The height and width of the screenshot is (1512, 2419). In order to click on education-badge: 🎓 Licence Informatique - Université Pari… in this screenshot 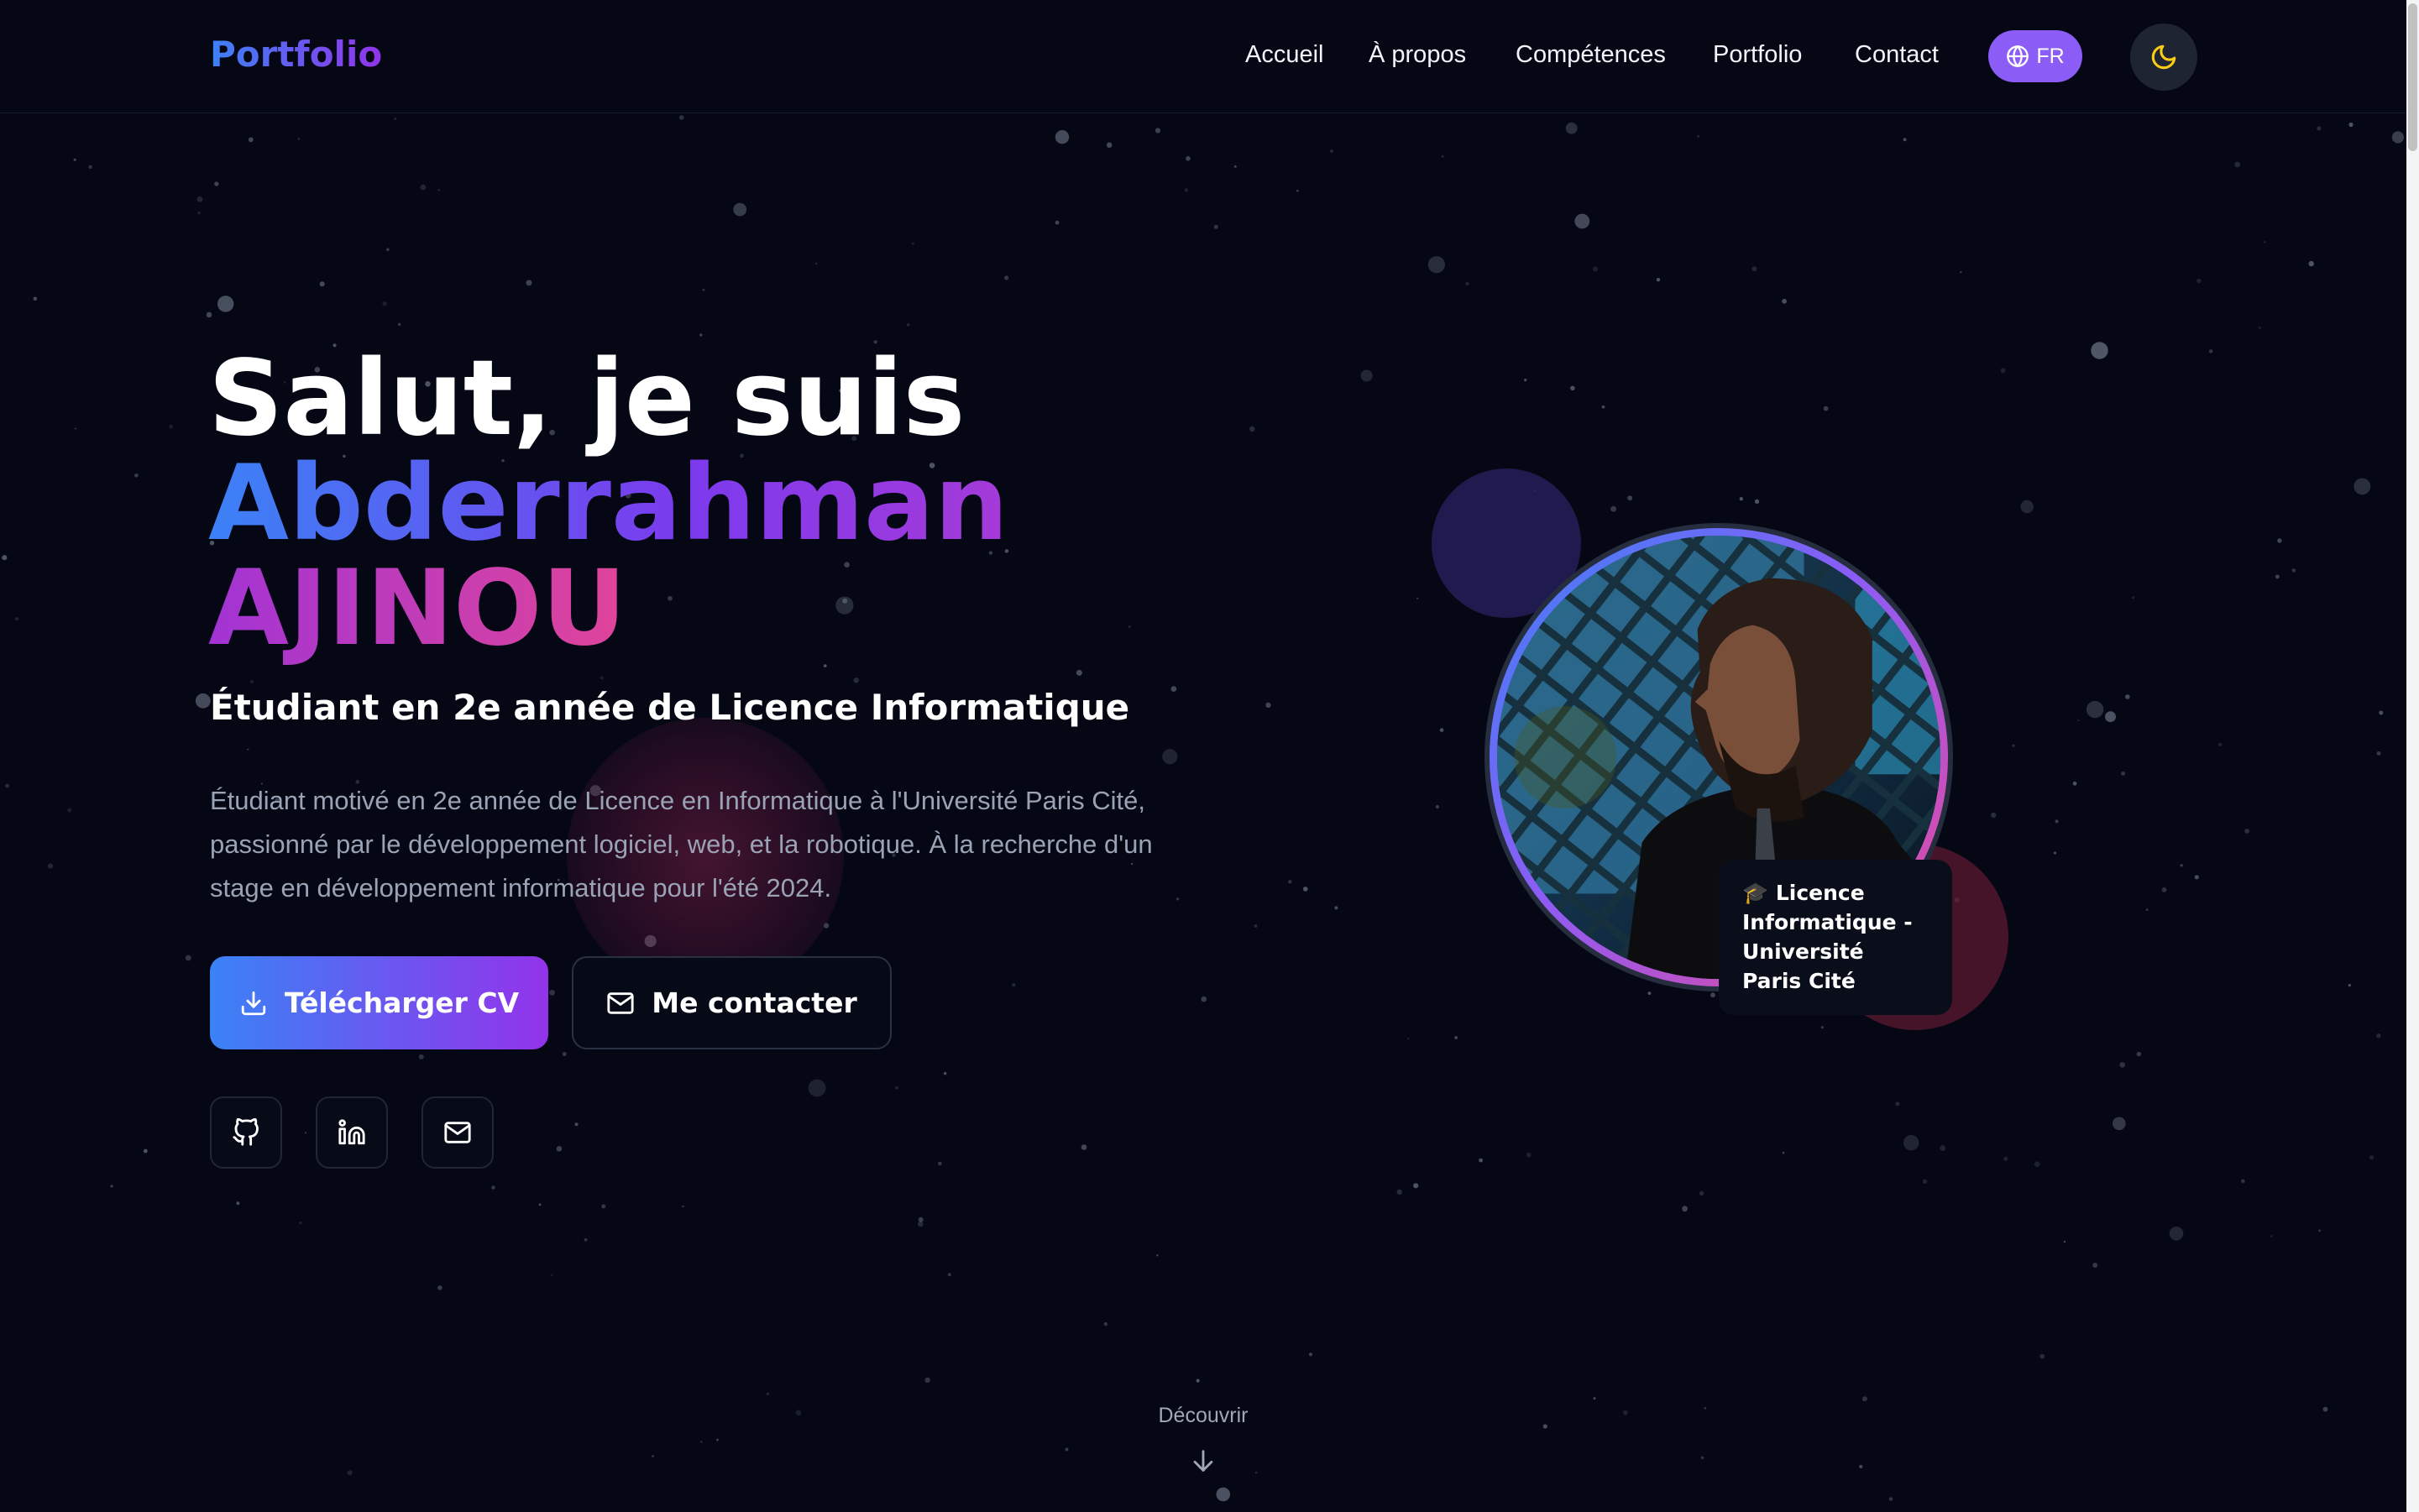, I will do `click(1835, 937)`.